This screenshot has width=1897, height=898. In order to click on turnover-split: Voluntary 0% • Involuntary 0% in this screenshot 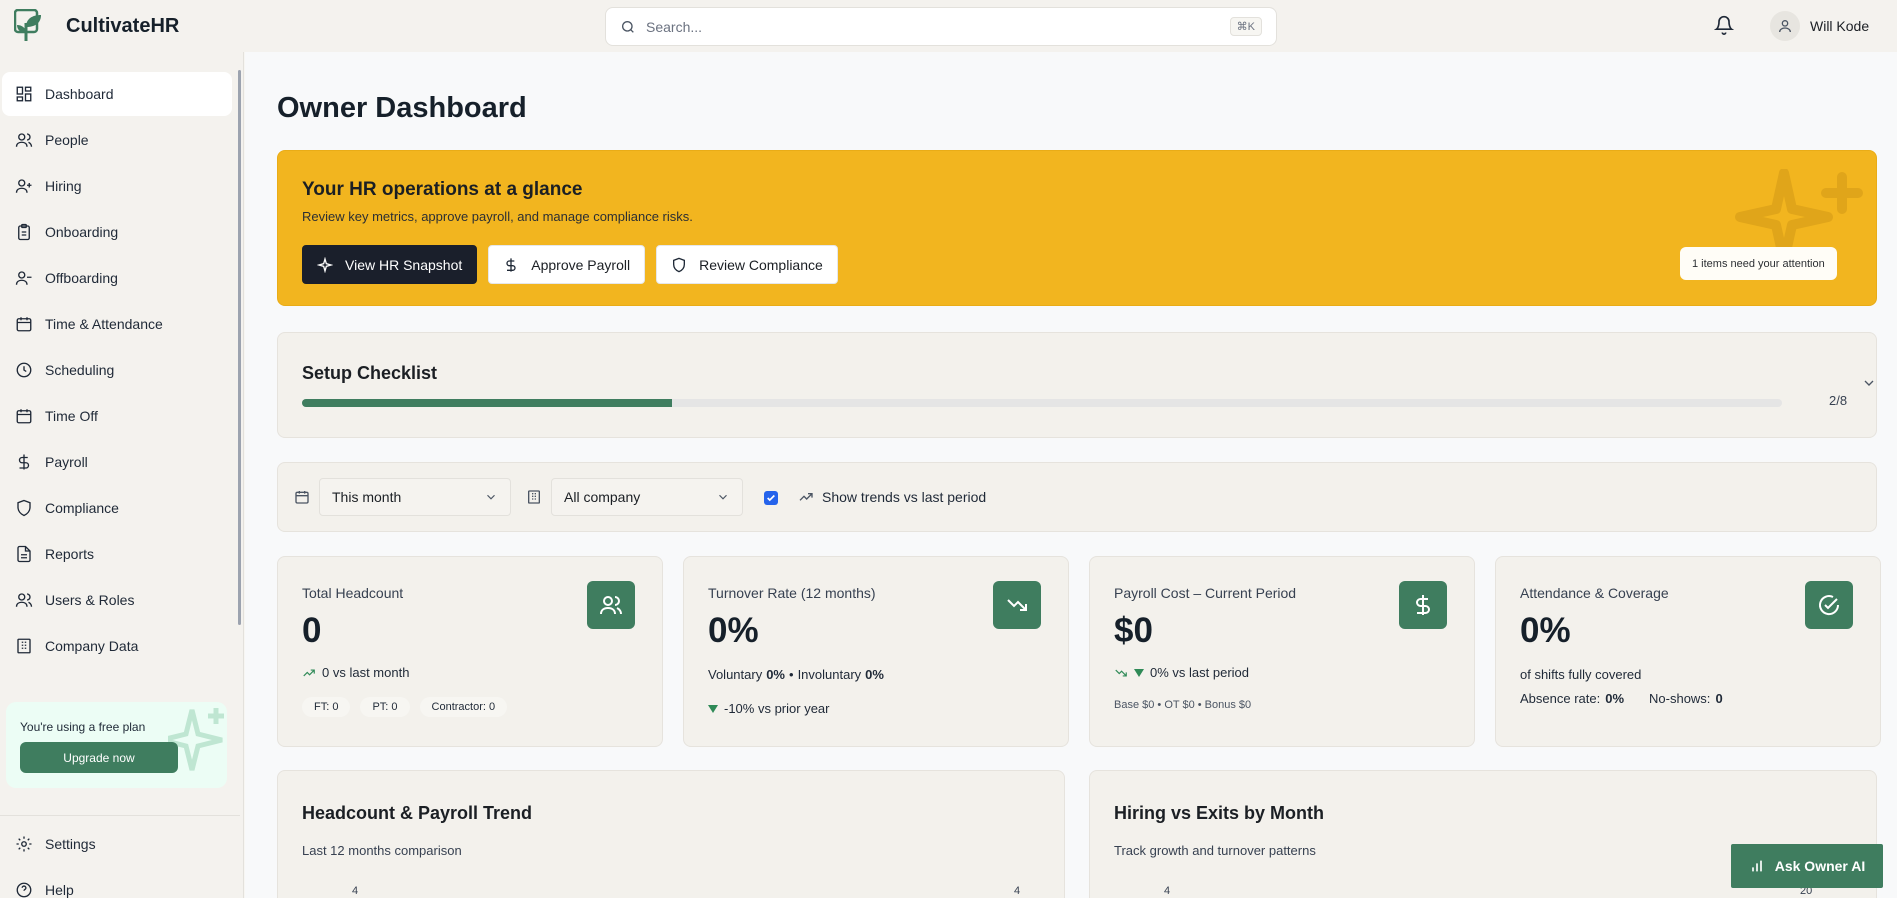, I will do `click(796, 674)`.